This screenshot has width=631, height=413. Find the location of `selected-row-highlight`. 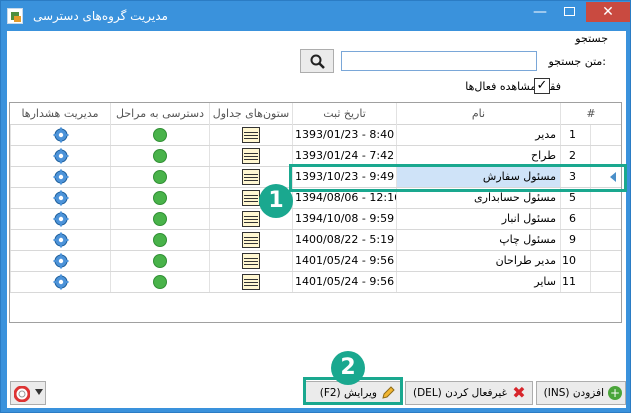

selected-row-highlight is located at coordinates (458, 178).